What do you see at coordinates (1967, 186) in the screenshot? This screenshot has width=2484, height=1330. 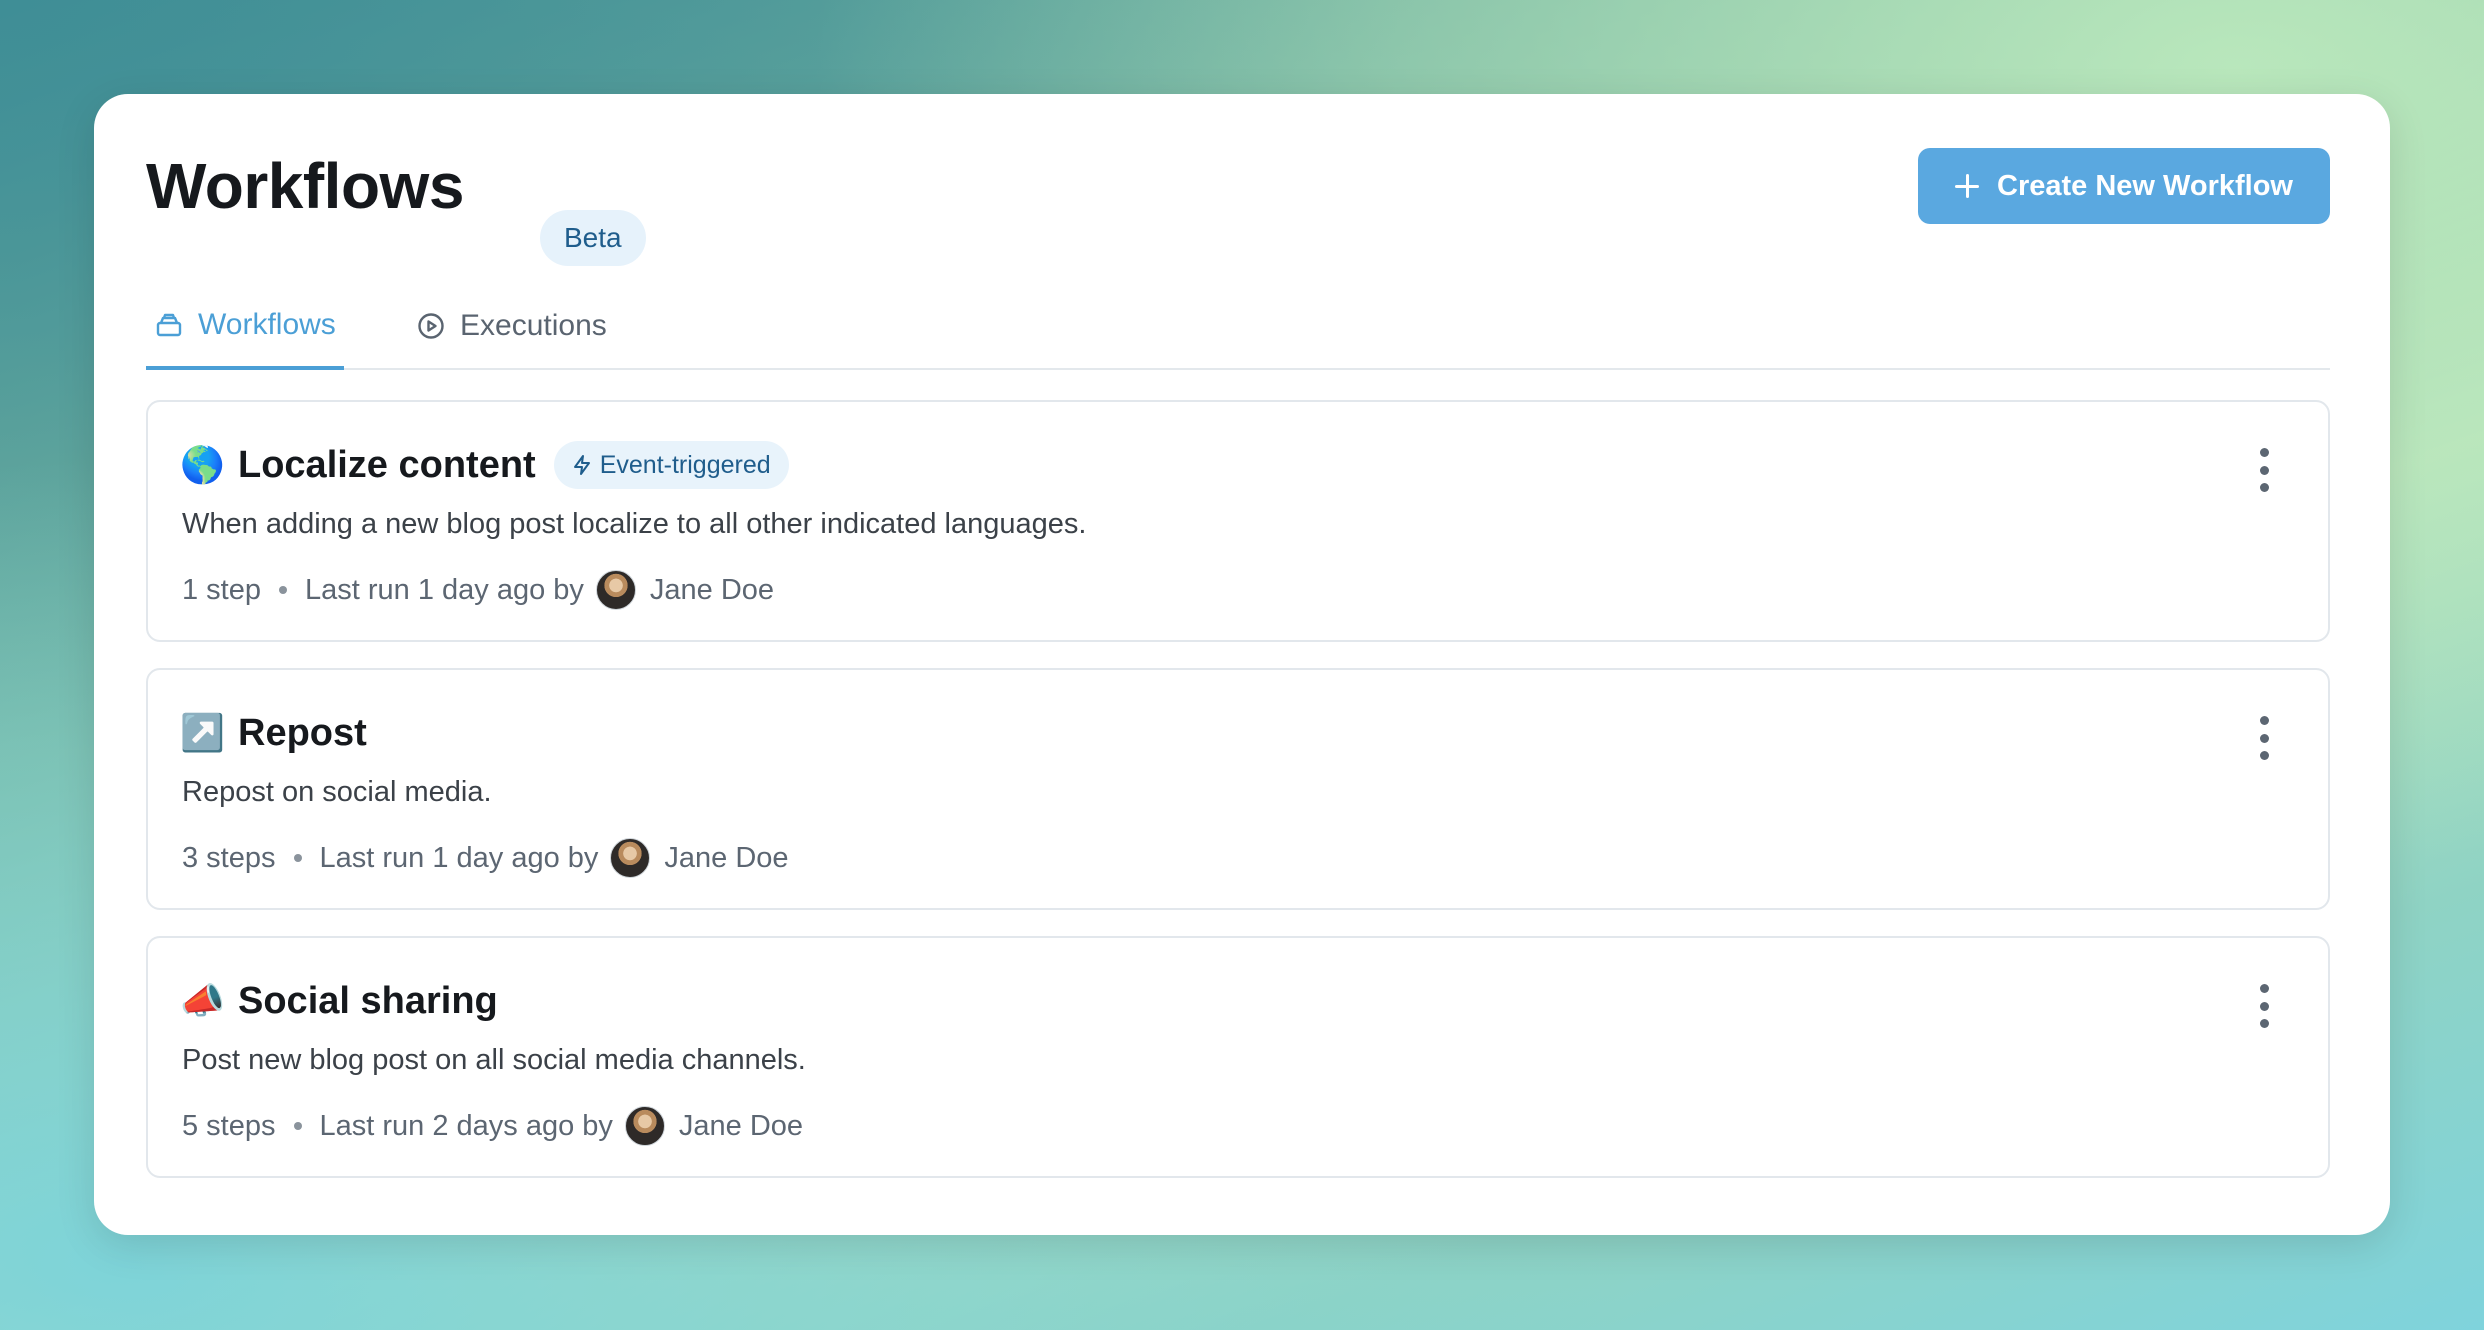 I see `plus-icon` at bounding box center [1967, 186].